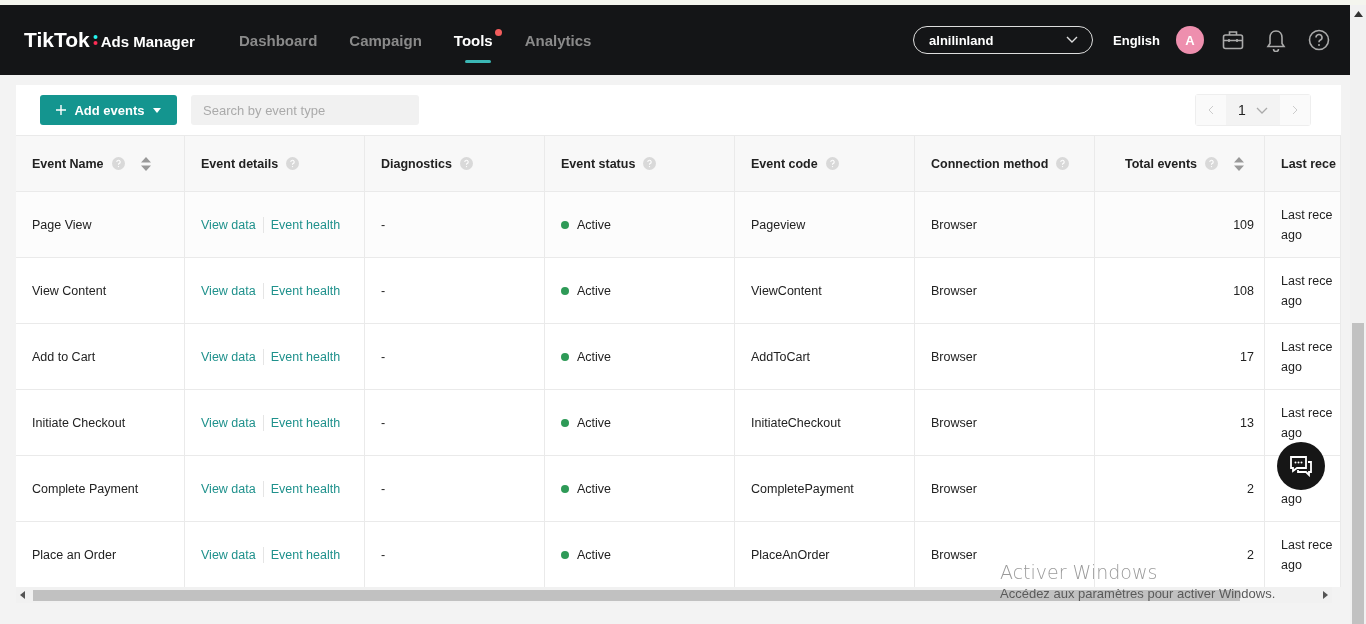  What do you see at coordinates (69, 290) in the screenshot?
I see `table-cell: View Content` at bounding box center [69, 290].